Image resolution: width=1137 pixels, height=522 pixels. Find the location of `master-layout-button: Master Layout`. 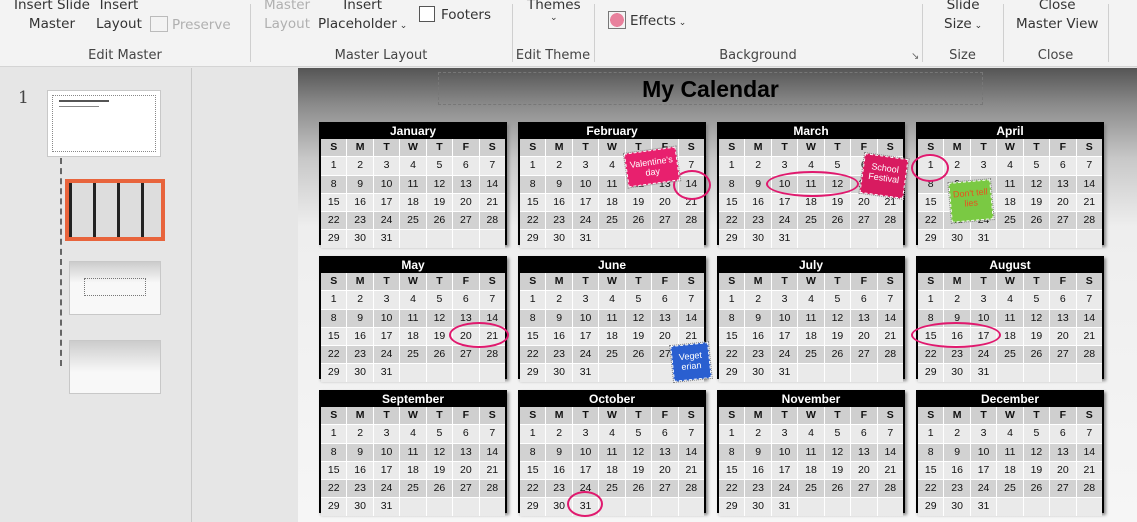

master-layout-button: Master Layout is located at coordinates (287, 16).